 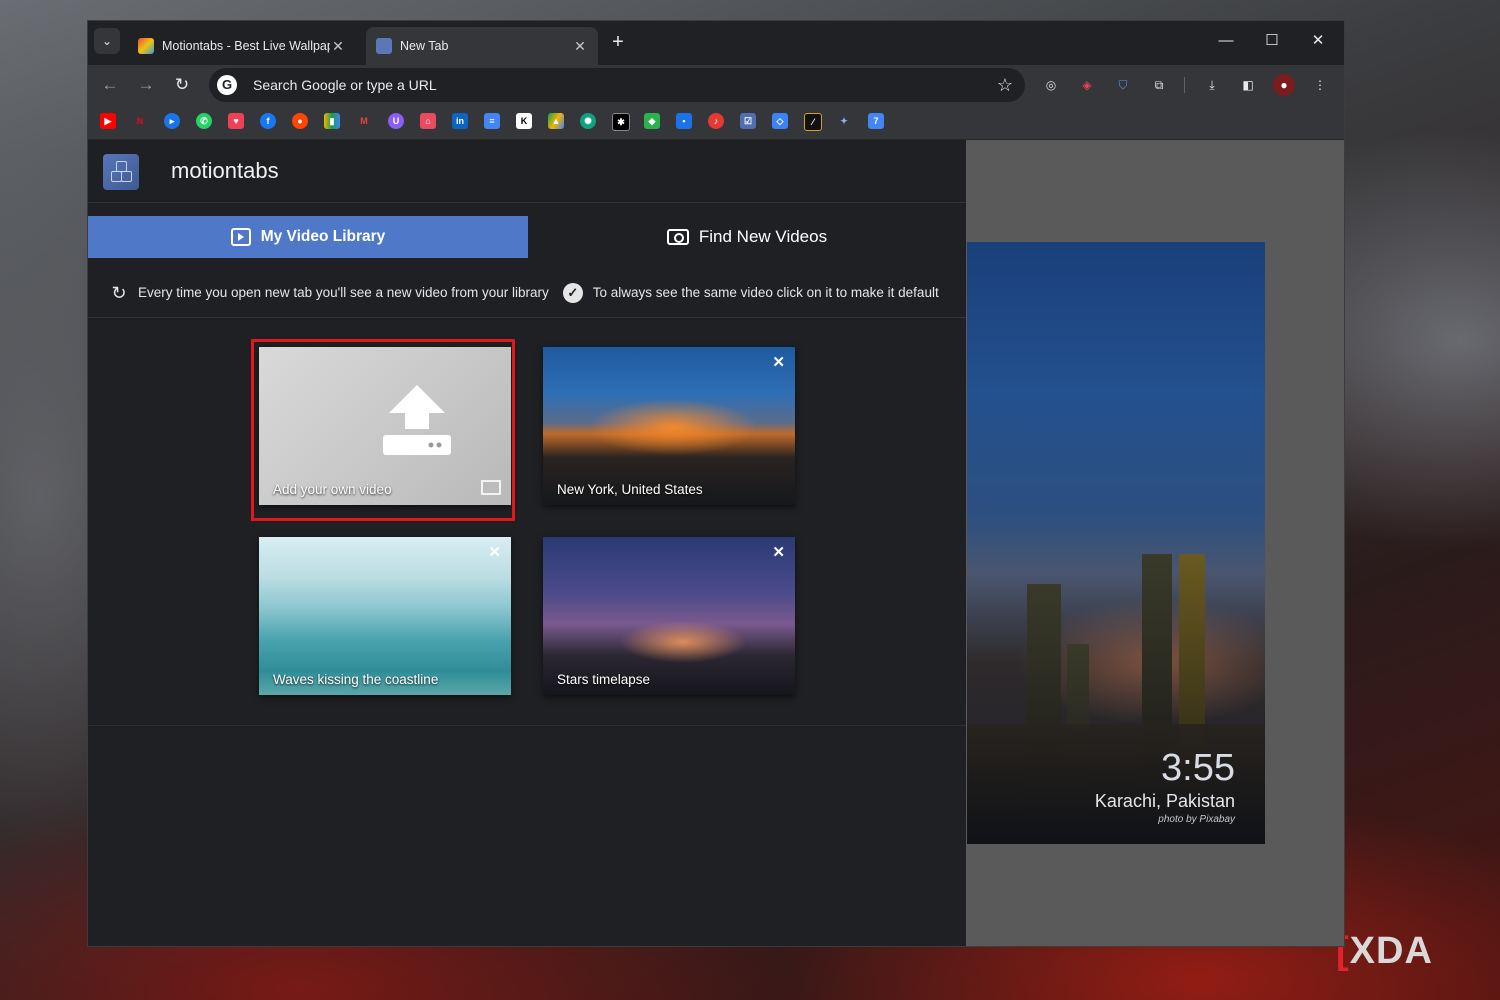 What do you see at coordinates (624, 85) in the screenshot?
I see `omnibox-input` at bounding box center [624, 85].